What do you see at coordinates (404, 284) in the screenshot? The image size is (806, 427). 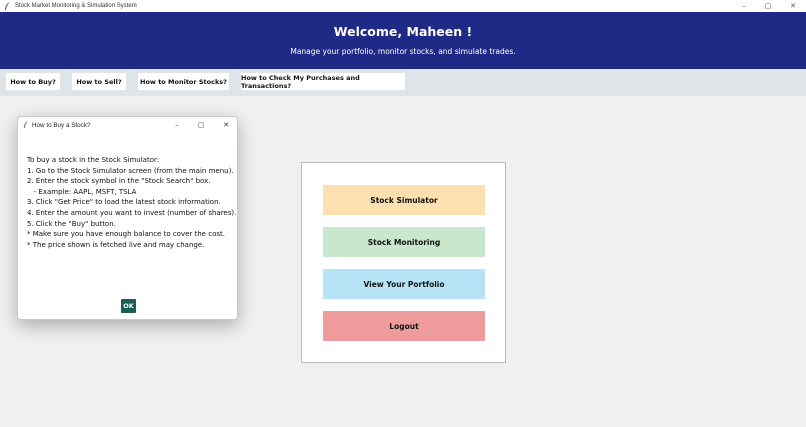 I see `view-portfolio-button: View Your Portfolio` at bounding box center [404, 284].